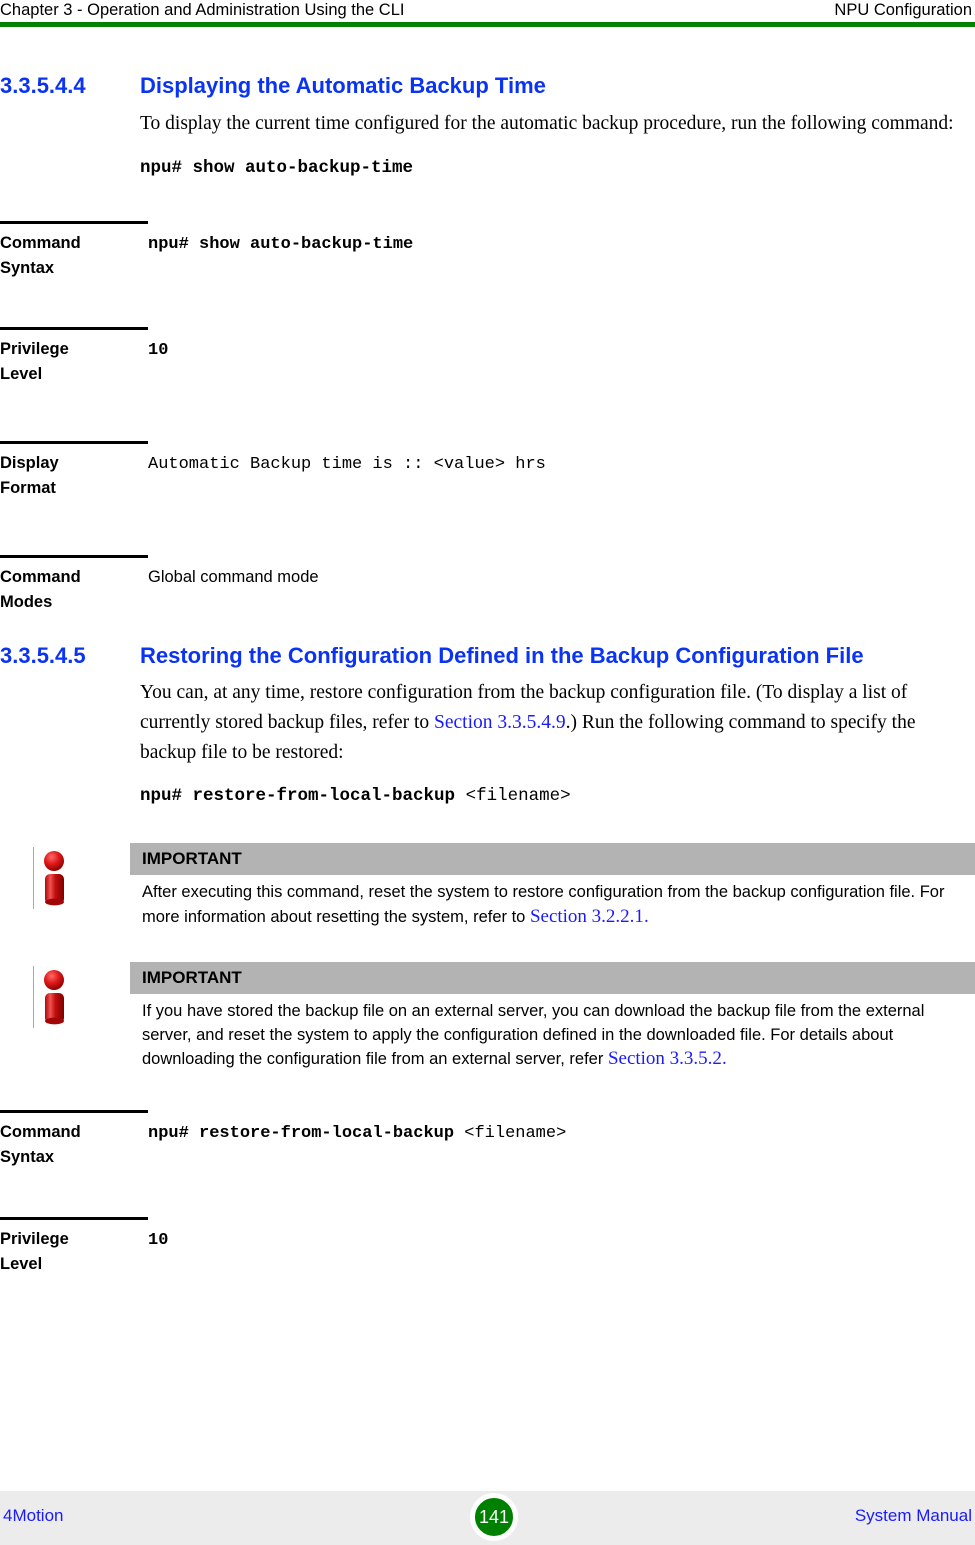 This screenshot has width=975, height=1545. What do you see at coordinates (561, 500) in the screenshot?
I see `row-value-display-format: Automatic Backup time is :: <value> hrs` at bounding box center [561, 500].